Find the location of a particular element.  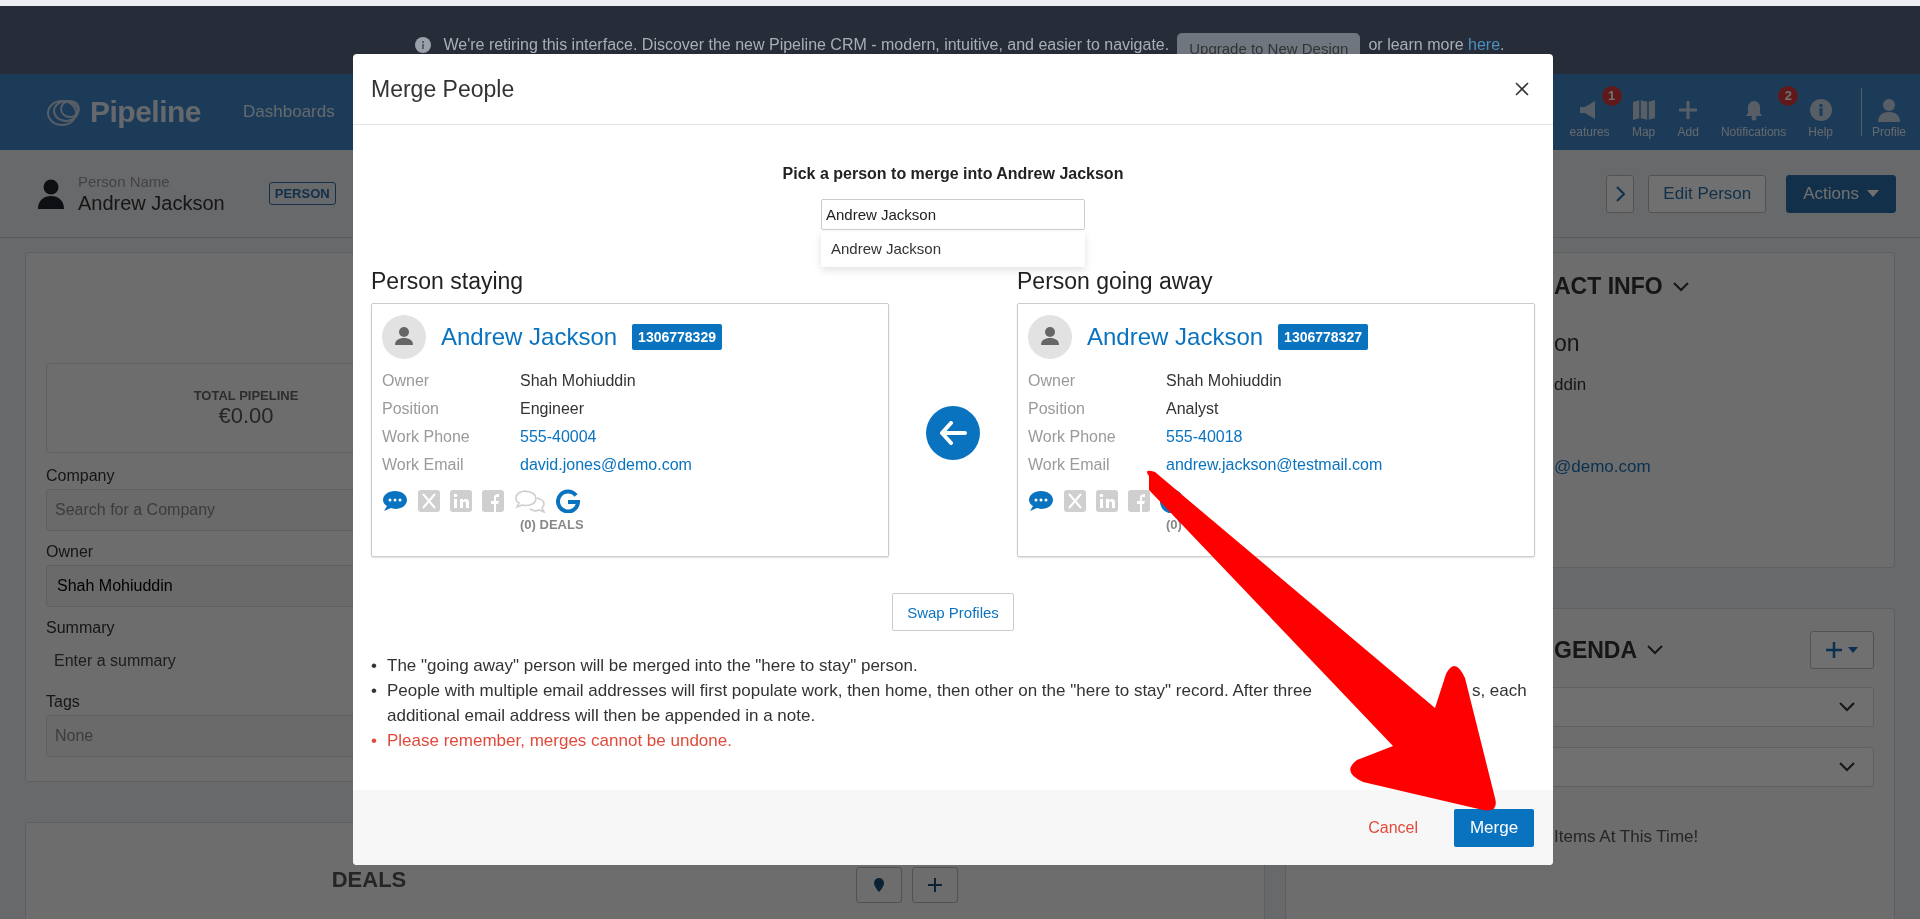

column-heading: Person staying is located at coordinates (448, 281).